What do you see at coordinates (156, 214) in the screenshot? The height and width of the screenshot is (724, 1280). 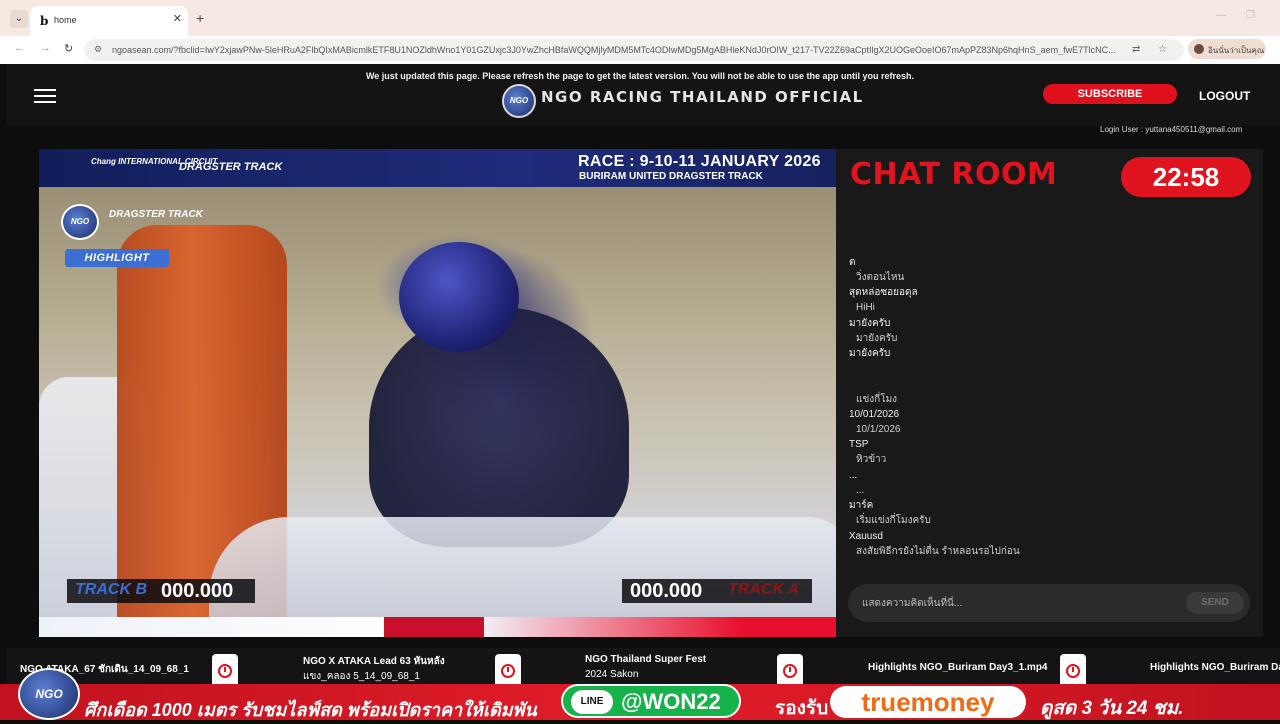 I see `video-brand: DRAGSTER TRACK` at bounding box center [156, 214].